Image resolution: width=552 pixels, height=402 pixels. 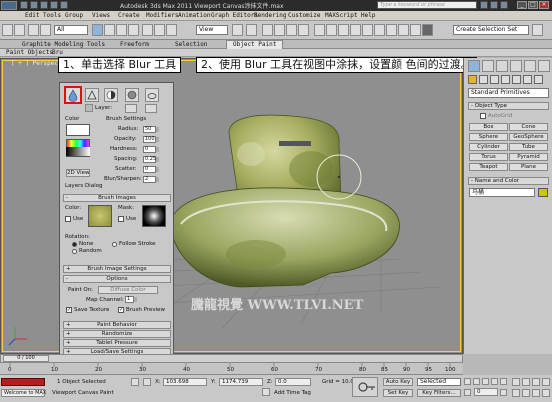 What do you see at coordinates (516, 79) in the screenshot?
I see `helpers-icon` at bounding box center [516, 79].